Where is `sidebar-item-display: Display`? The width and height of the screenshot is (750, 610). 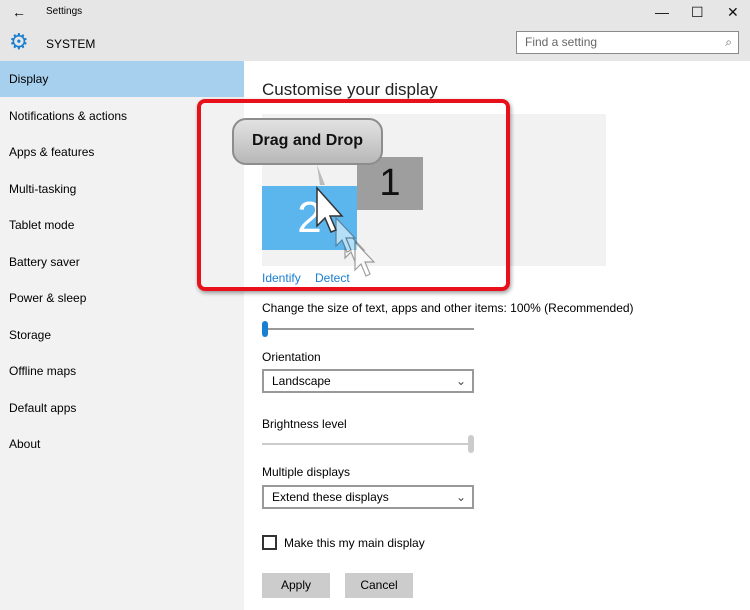
sidebar-item-display: Display is located at coordinates (122, 79).